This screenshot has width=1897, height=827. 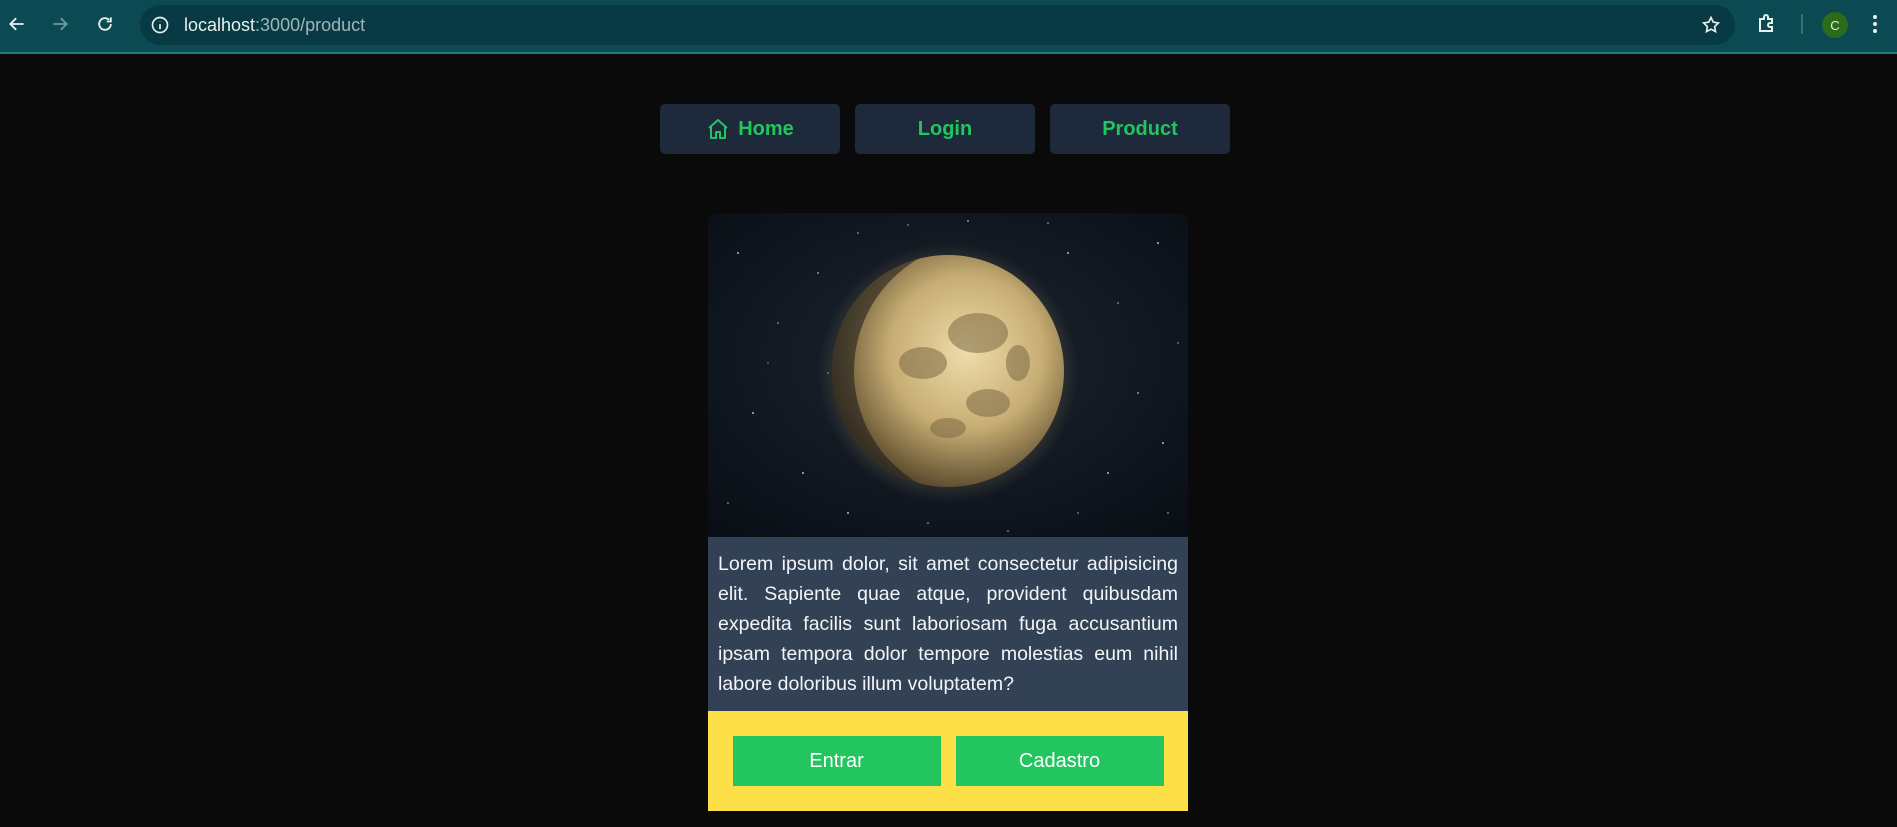 I want to click on browser-toolbar: localhost:3000/product C, so click(x=948, y=27).